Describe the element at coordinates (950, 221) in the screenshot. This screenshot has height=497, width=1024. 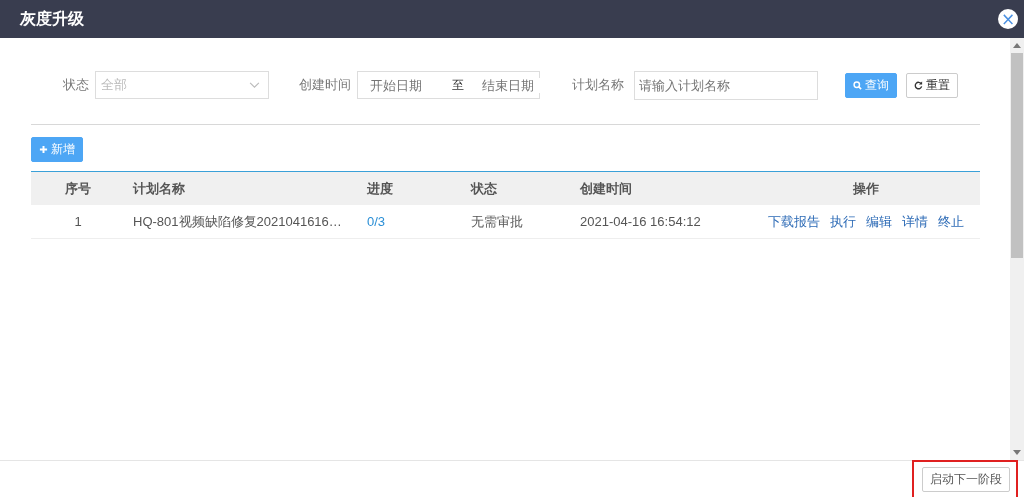
I see `action-link: 终止` at that location.